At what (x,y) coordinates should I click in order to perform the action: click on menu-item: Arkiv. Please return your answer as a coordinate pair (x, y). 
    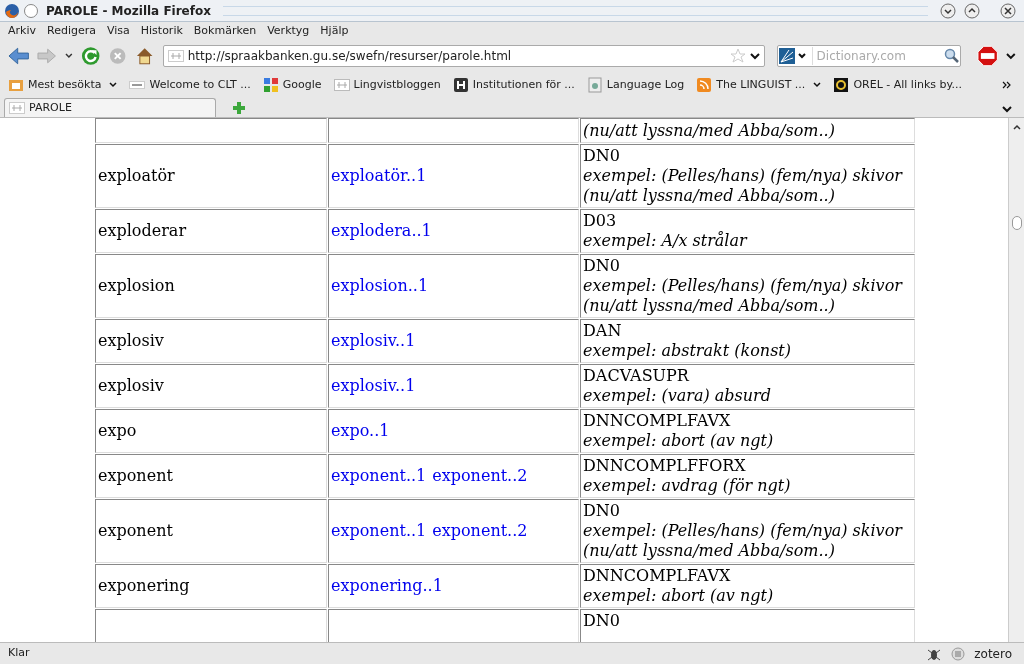
    Looking at the image, I should click on (22, 31).